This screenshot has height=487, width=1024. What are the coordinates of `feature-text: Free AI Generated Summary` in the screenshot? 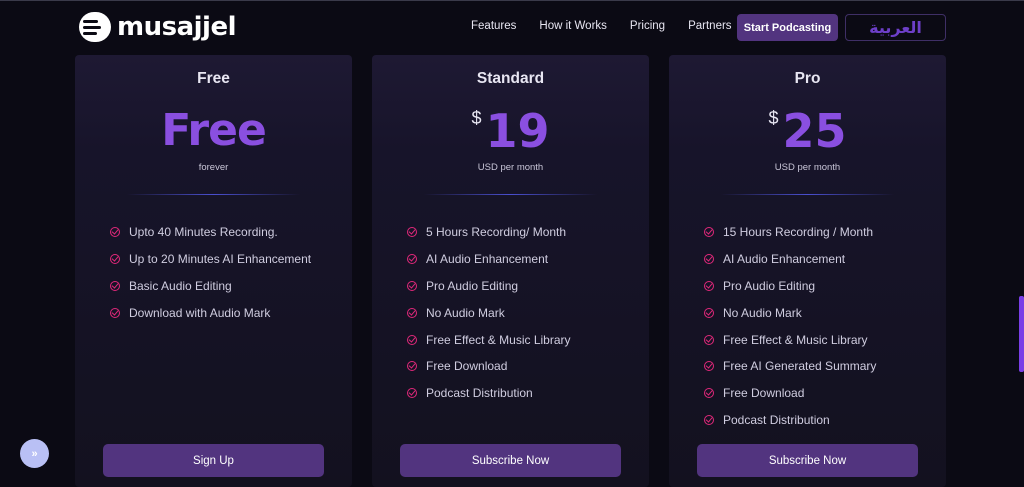 It's located at (800, 366).